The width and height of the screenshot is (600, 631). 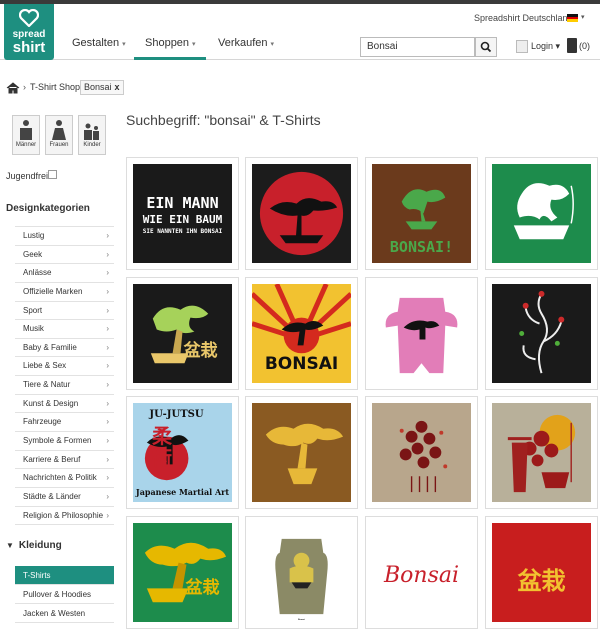 What do you see at coordinates (29, 18) in the screenshot?
I see `heart-logo-icon` at bounding box center [29, 18].